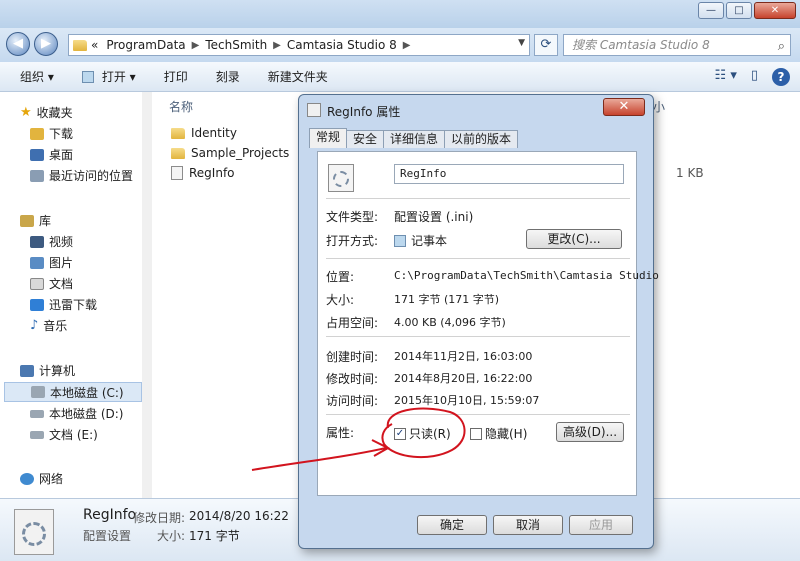  Describe the element at coordinates (677, 45) in the screenshot. I see `search-input: 搜索 Camtasia Studio 8 ⌕` at that location.